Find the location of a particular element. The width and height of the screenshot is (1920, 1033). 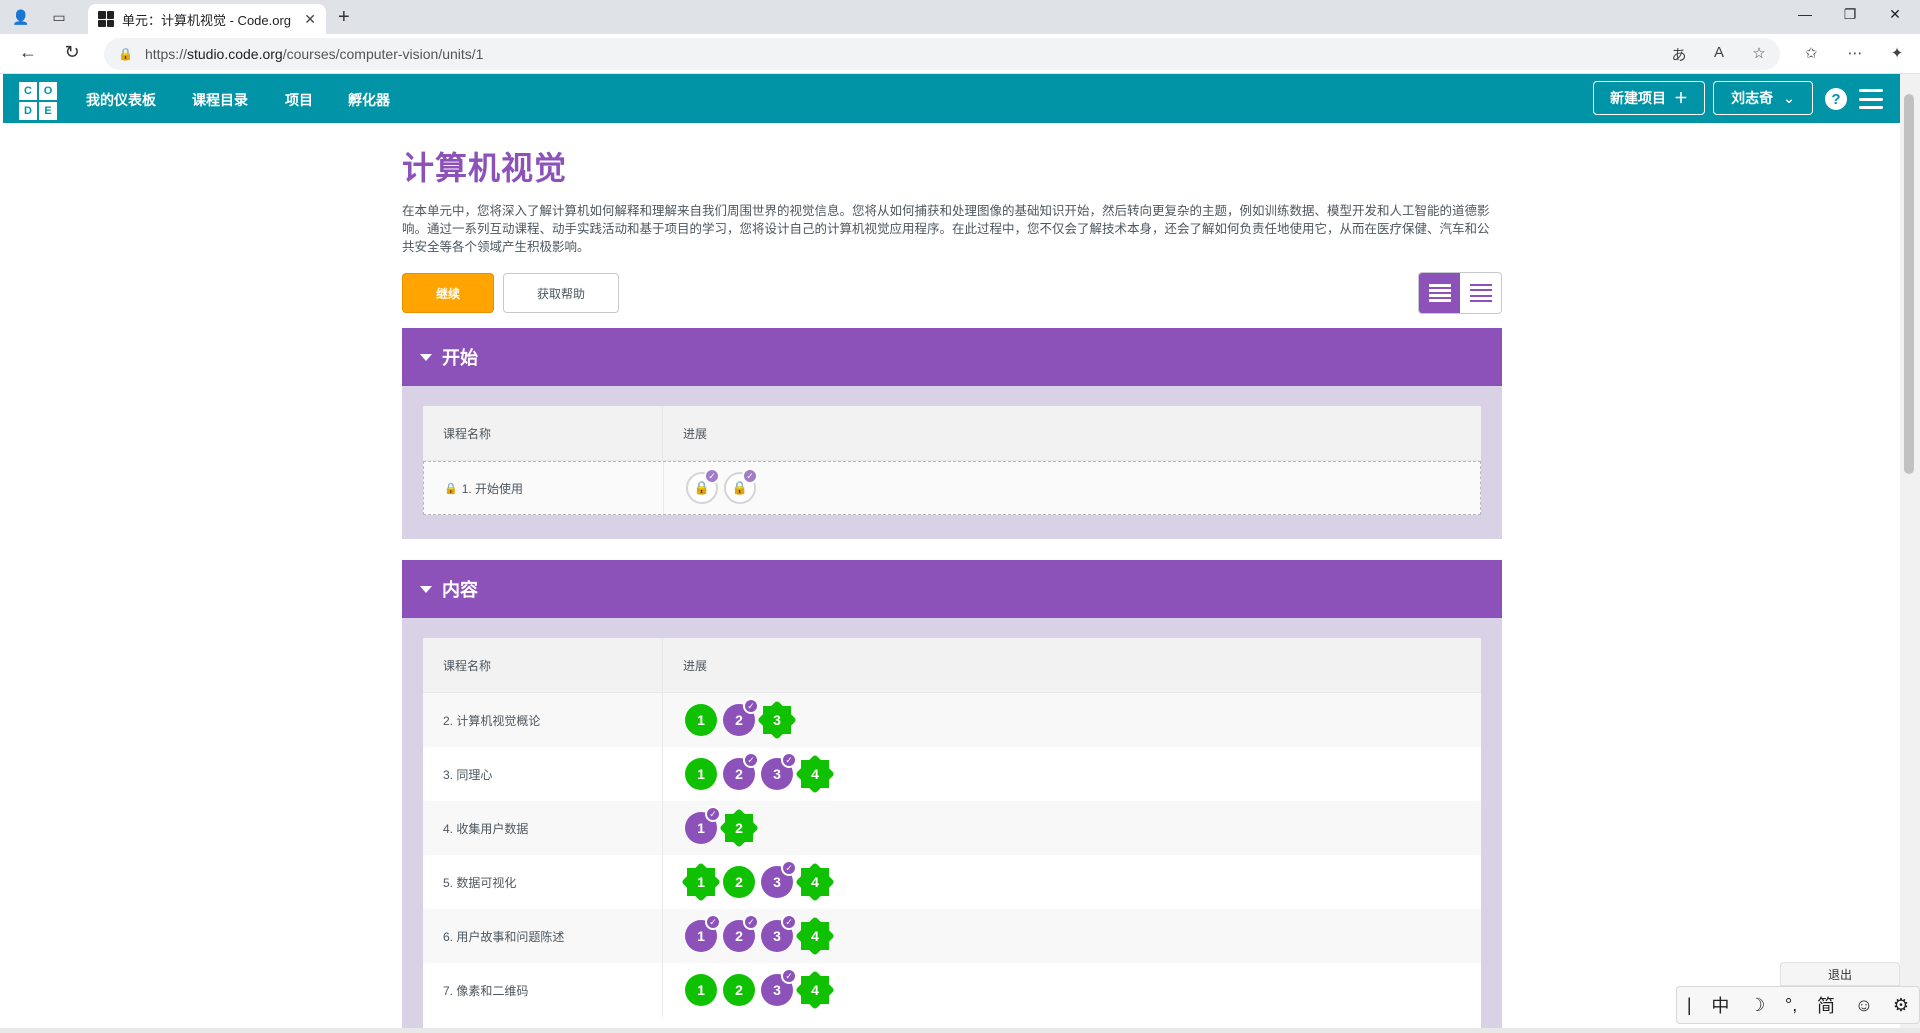

ime-moon-icon: ☽ is located at coordinates (1757, 1005).